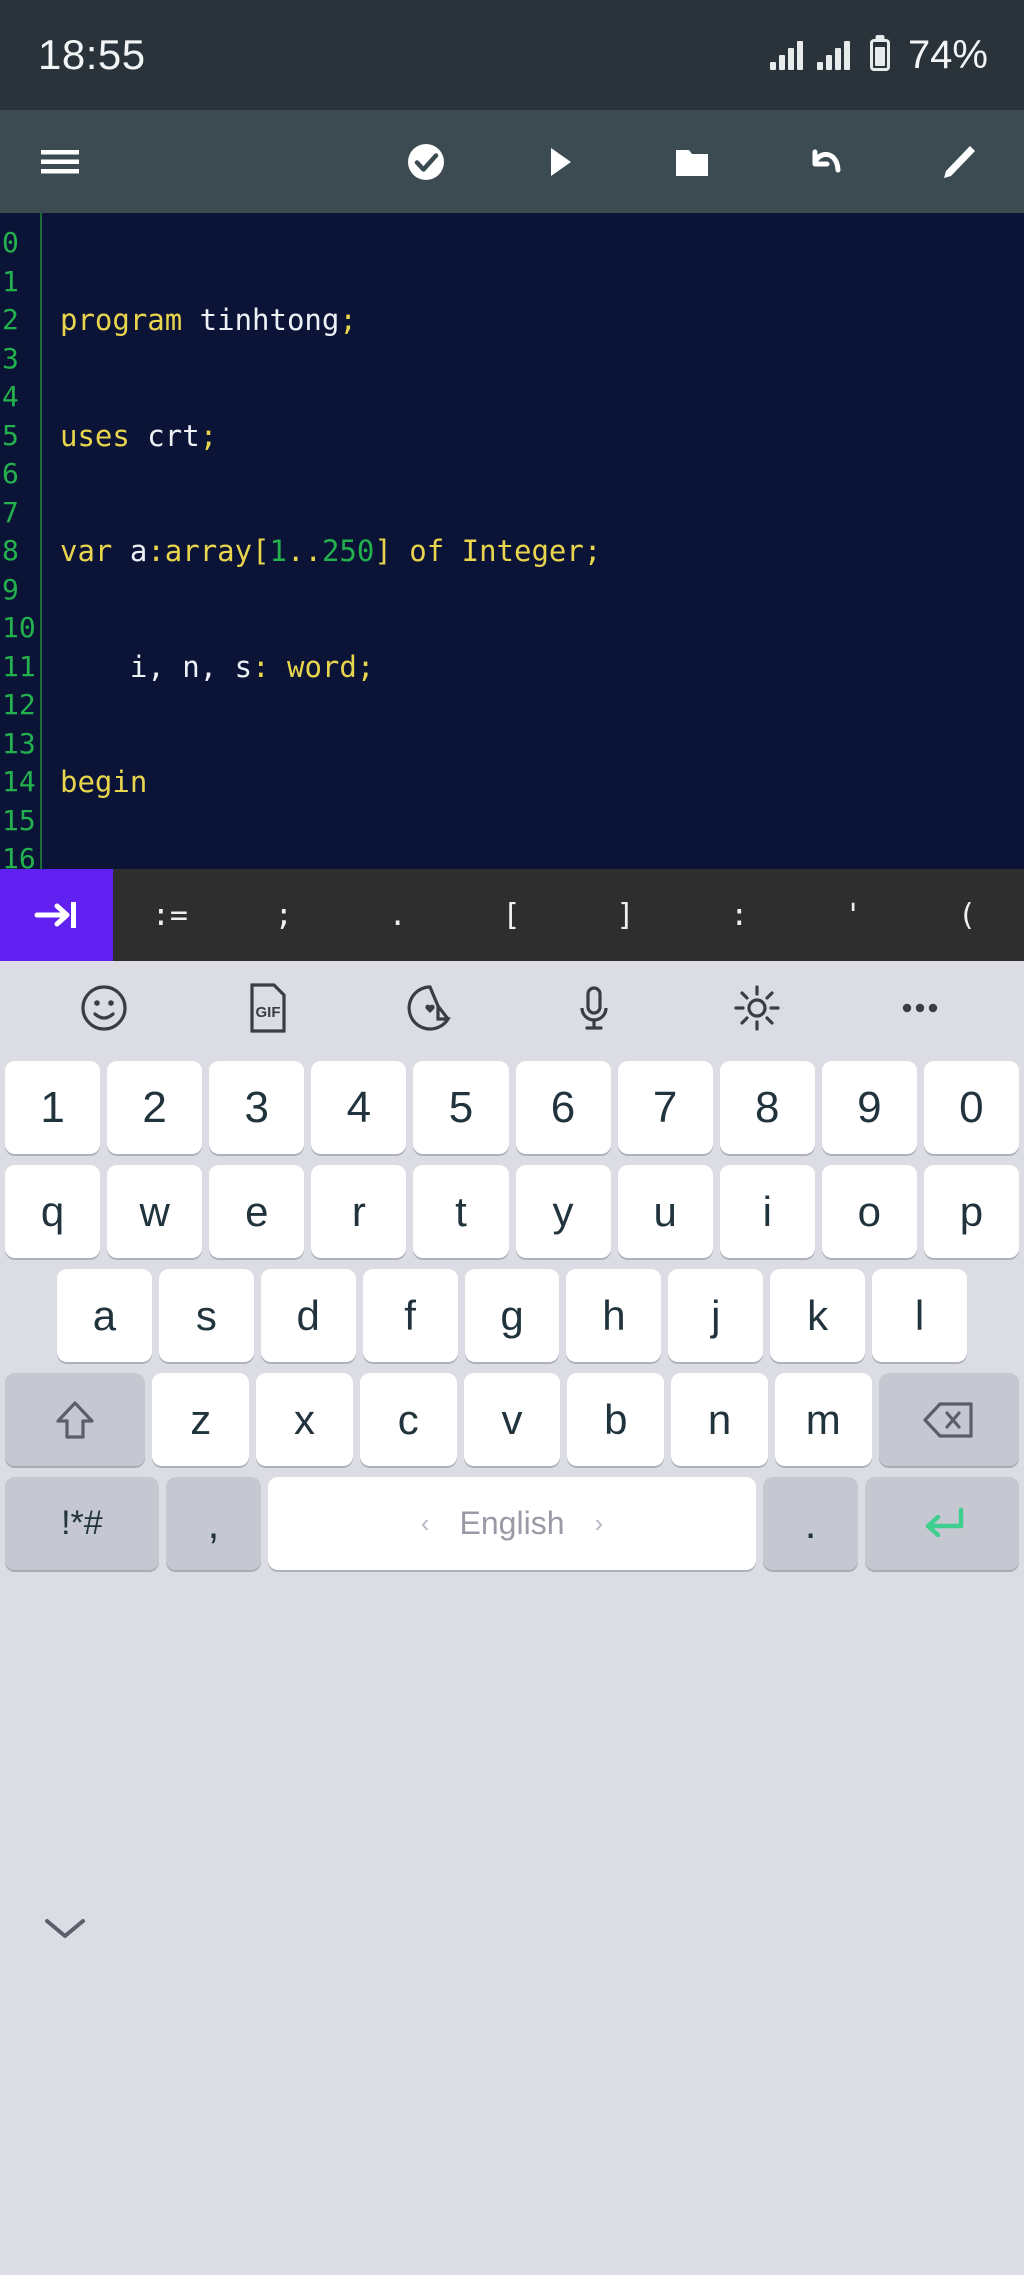  Describe the element at coordinates (920, 1315) in the screenshot. I see `key-l: l` at that location.